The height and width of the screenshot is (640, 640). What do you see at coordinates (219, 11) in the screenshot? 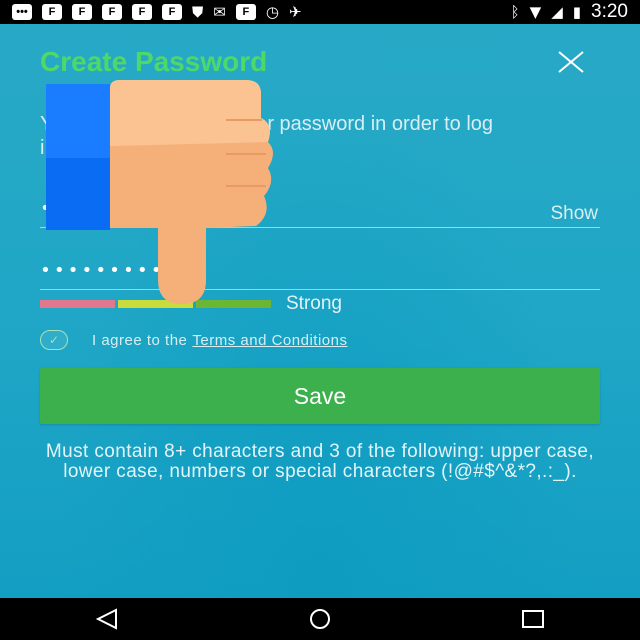
I see `email-icon: ✉` at bounding box center [219, 11].